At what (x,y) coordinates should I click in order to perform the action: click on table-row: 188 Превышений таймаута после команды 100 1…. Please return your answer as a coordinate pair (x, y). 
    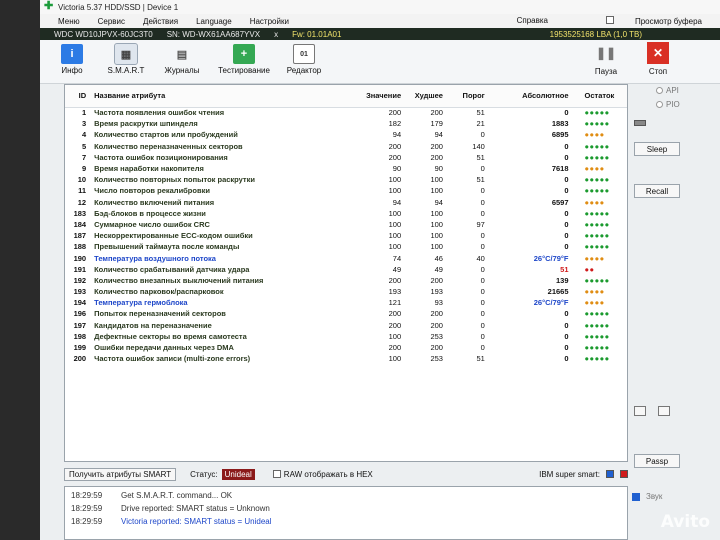
    Looking at the image, I should click on (346, 246).